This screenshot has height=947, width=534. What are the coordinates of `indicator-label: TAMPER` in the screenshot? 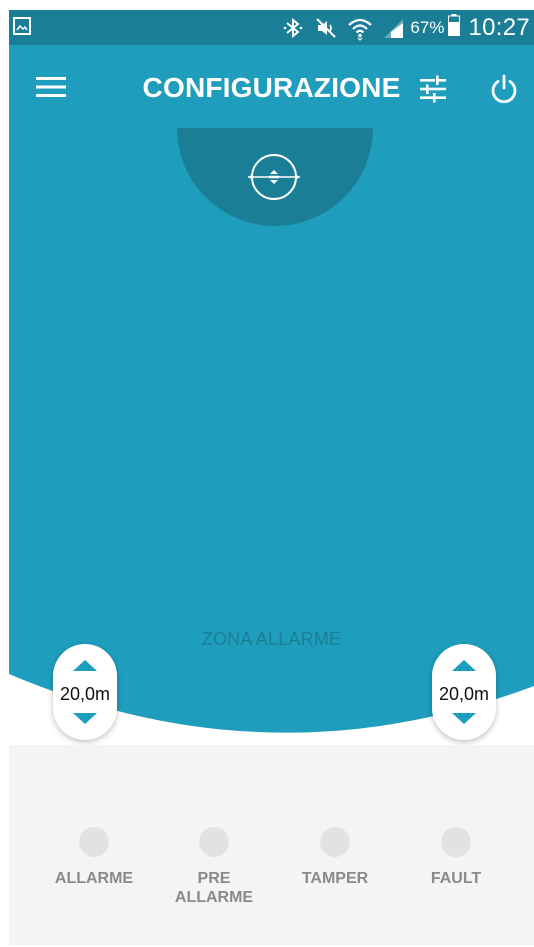 It's located at (335, 878).